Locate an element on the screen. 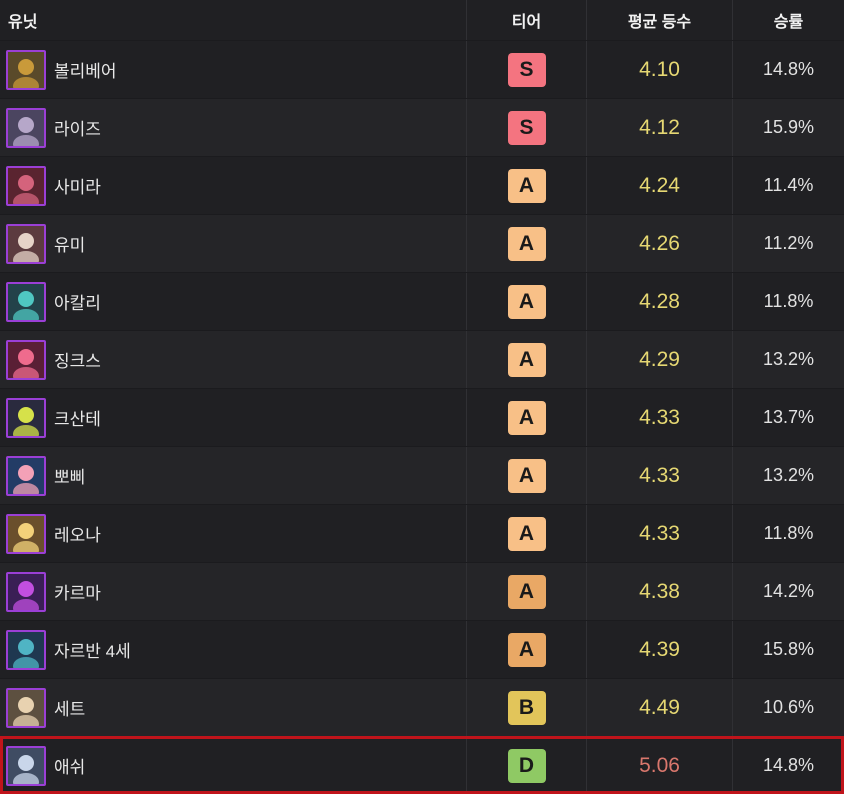  unit-name: 크산테 is located at coordinates (77, 417).